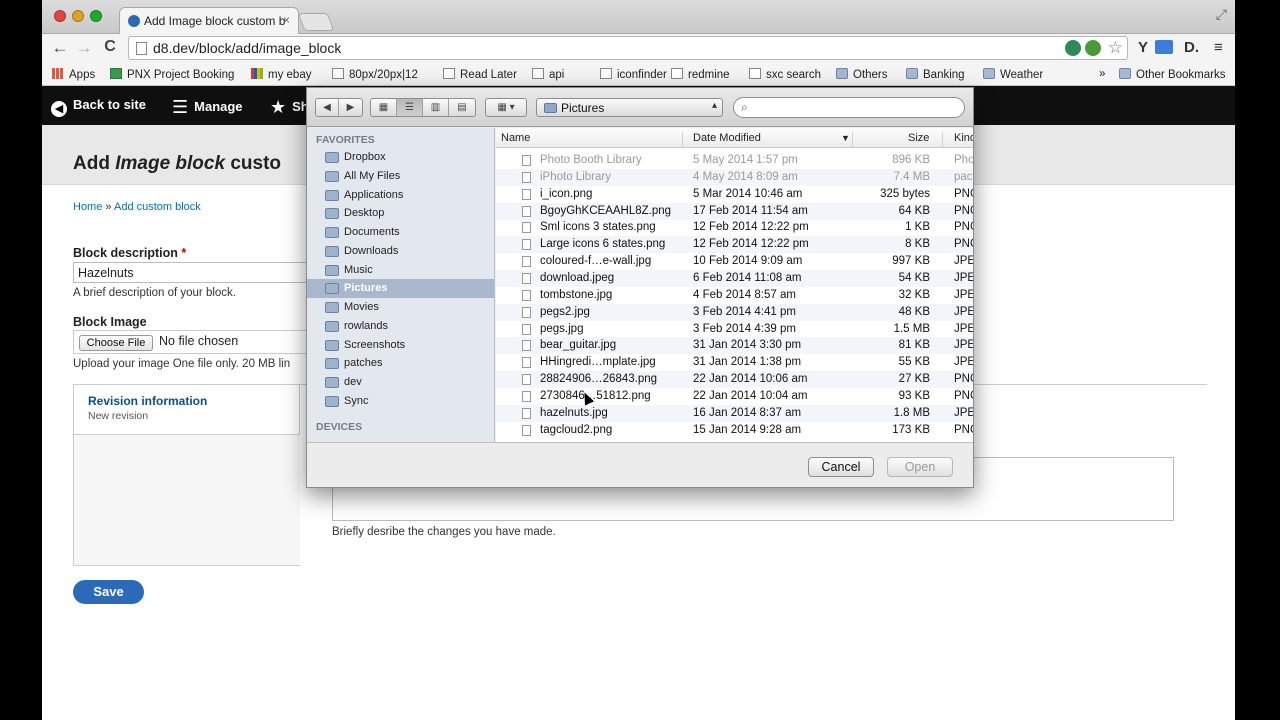  What do you see at coordinates (110, 47) in the screenshot?
I see `reload-icon: C` at bounding box center [110, 47].